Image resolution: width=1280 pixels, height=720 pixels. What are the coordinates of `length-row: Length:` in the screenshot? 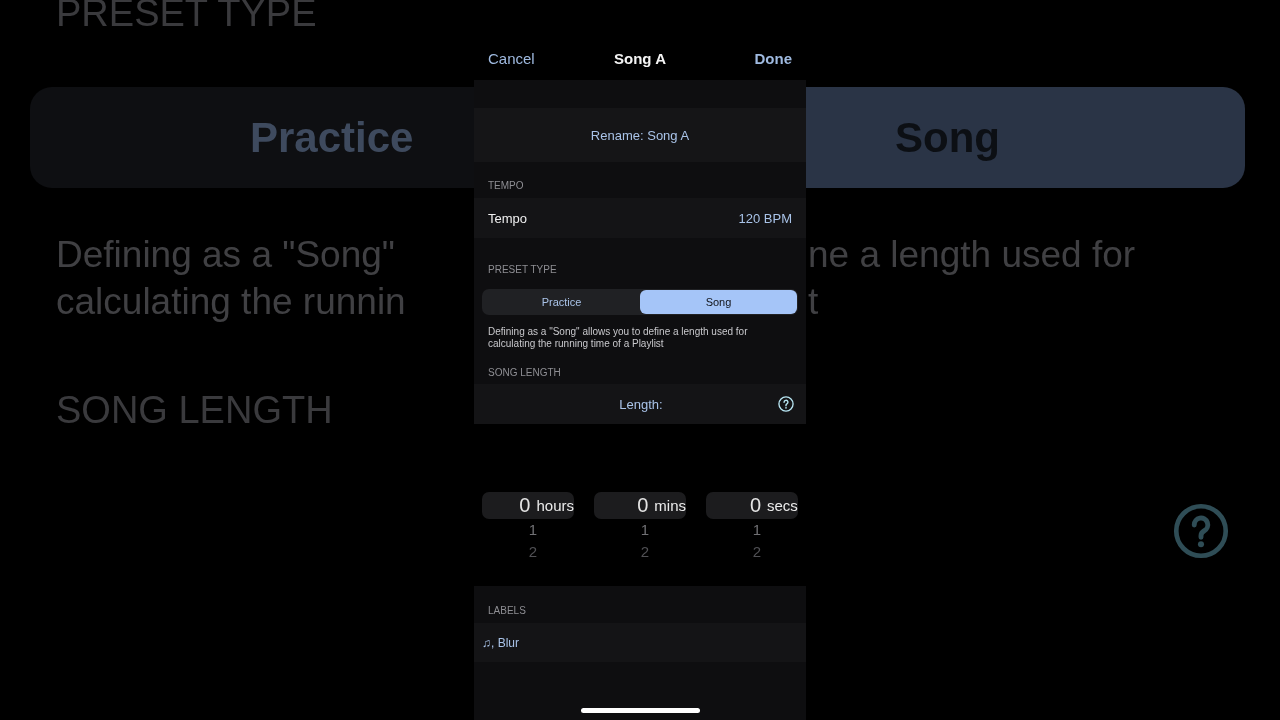 It's located at (640, 404).